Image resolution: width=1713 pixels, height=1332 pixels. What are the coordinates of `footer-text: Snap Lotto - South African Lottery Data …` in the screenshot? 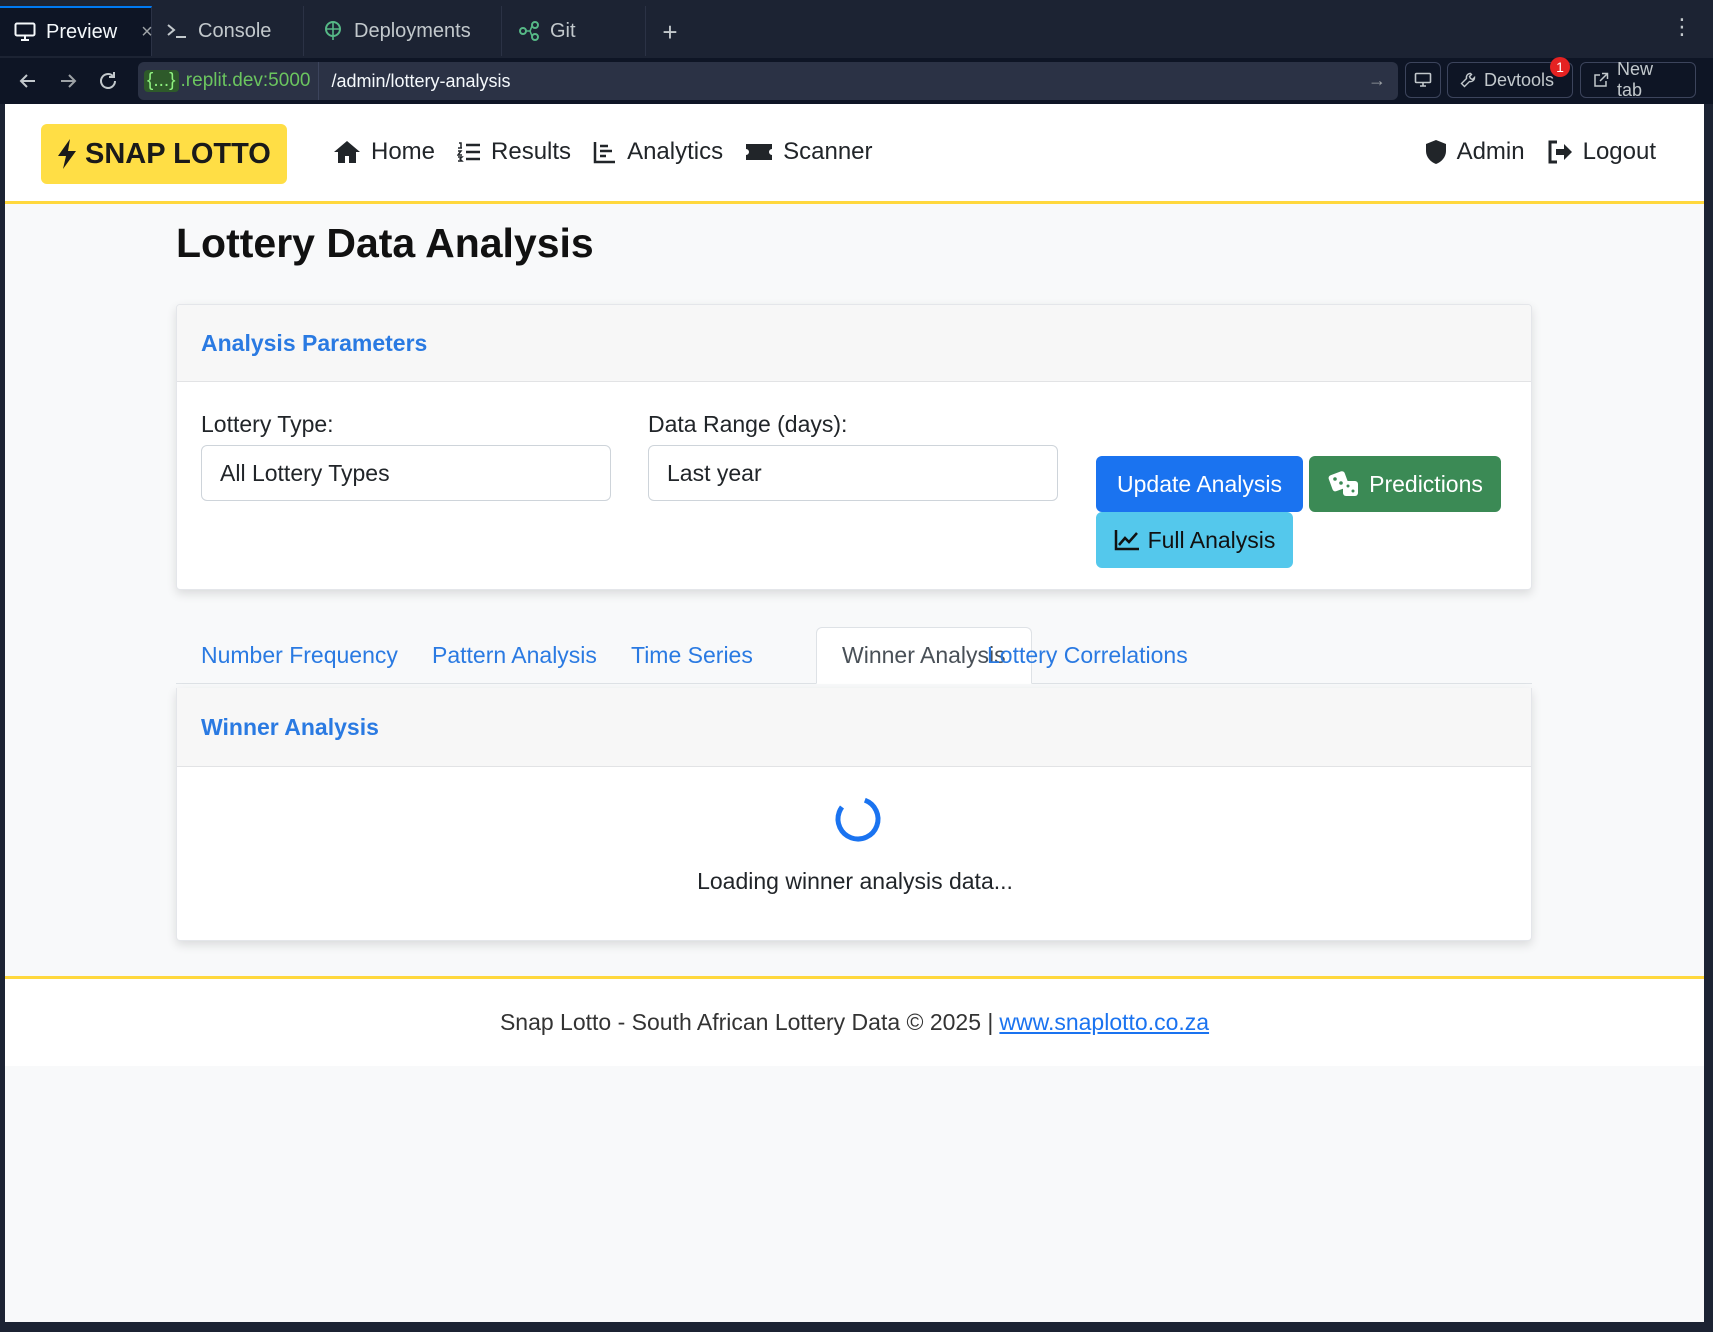 It's located at (746, 1022).